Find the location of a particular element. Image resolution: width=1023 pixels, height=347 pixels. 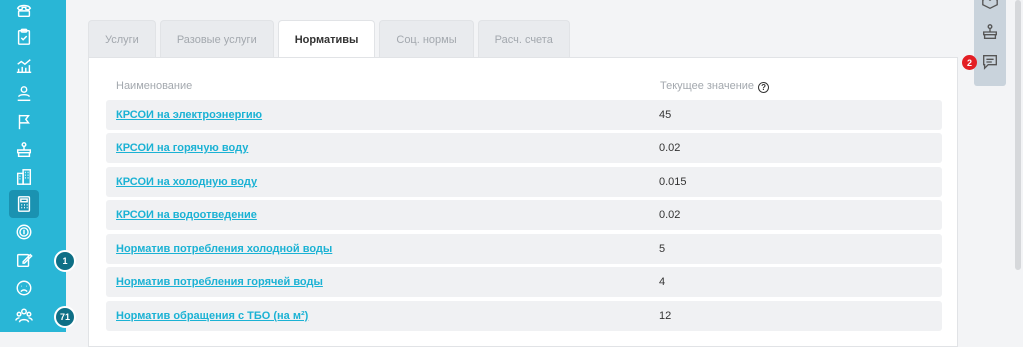

column-header-name: Наименование is located at coordinates (154, 86).